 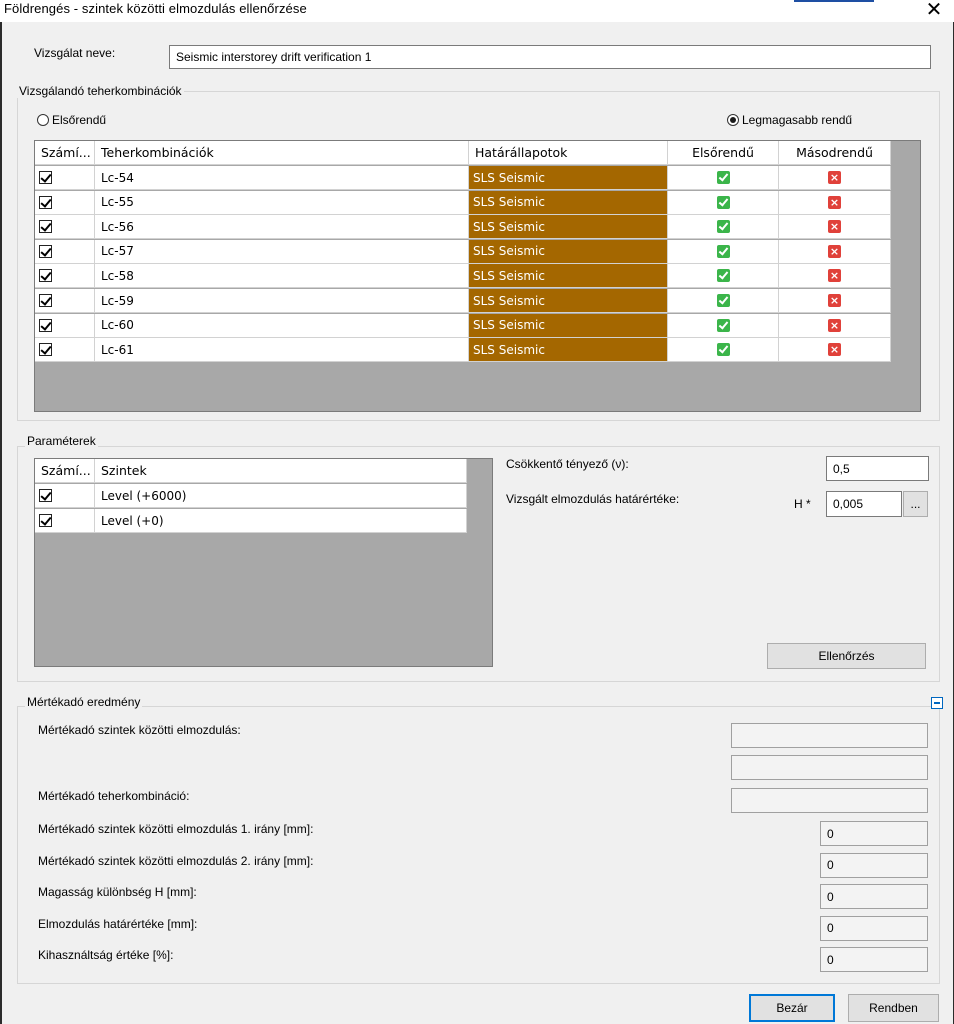 What do you see at coordinates (864, 504) in the screenshot?
I see `drift-limit-input: 0,005` at bounding box center [864, 504].